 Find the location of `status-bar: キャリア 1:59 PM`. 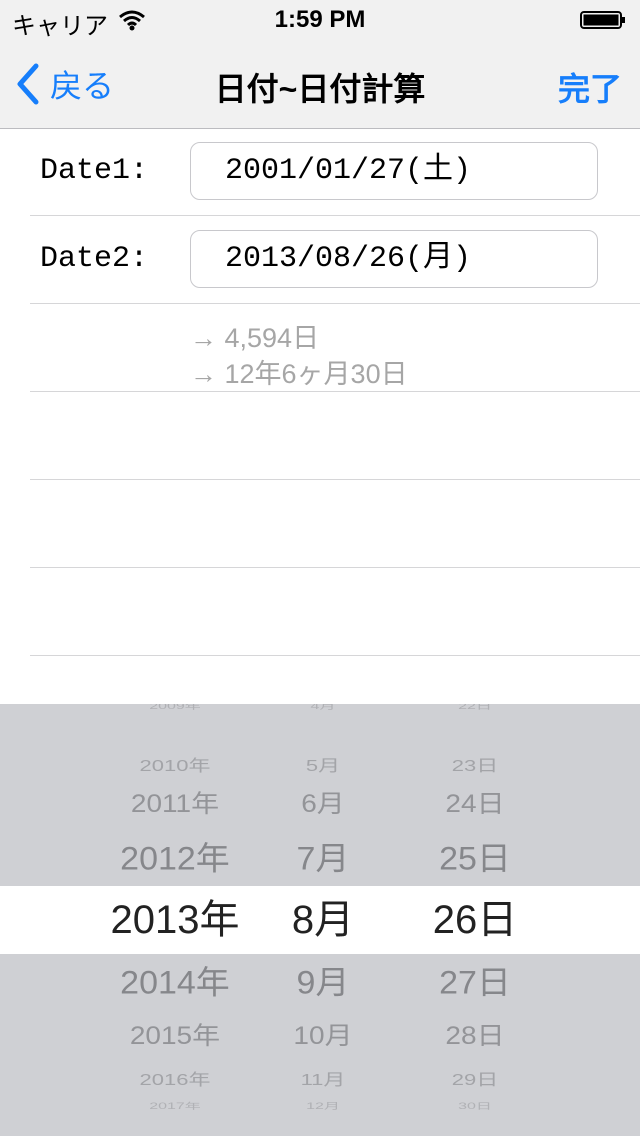

status-bar: キャリア 1:59 PM is located at coordinates (320, 20).